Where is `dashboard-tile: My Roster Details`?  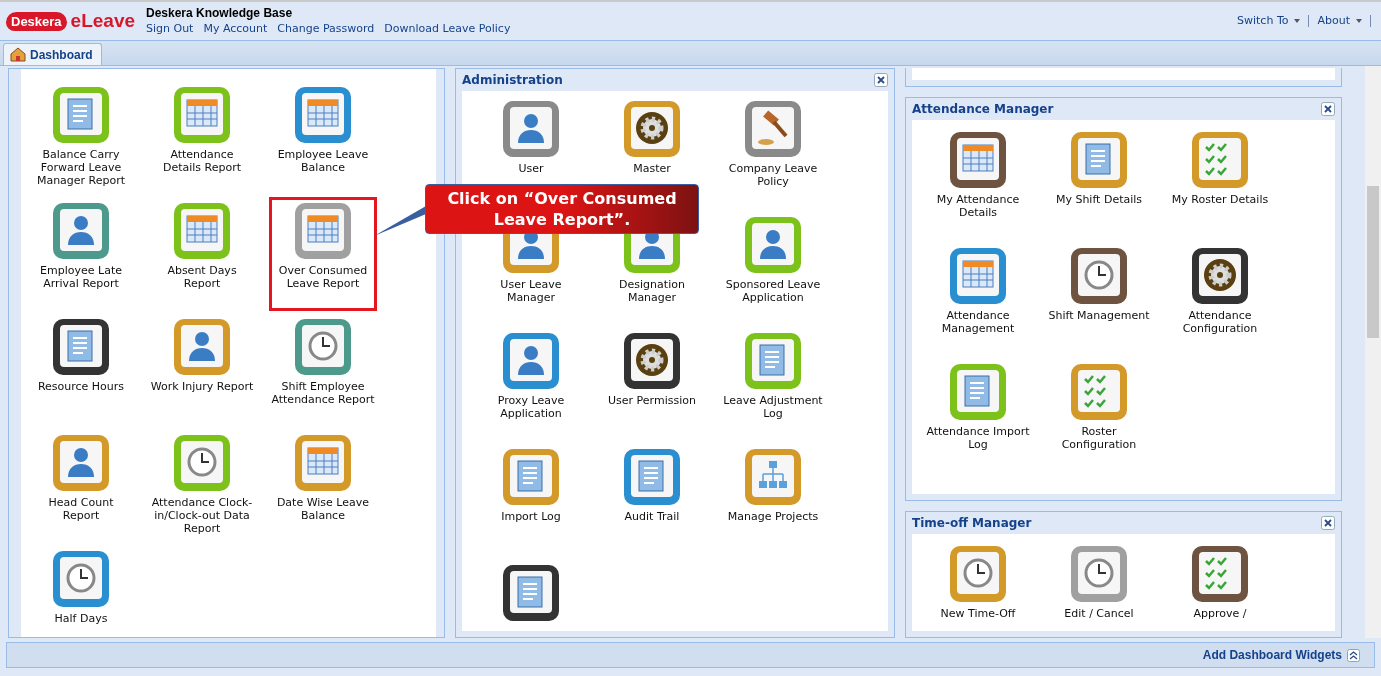
dashboard-tile: My Roster Details is located at coordinates (1220, 169).